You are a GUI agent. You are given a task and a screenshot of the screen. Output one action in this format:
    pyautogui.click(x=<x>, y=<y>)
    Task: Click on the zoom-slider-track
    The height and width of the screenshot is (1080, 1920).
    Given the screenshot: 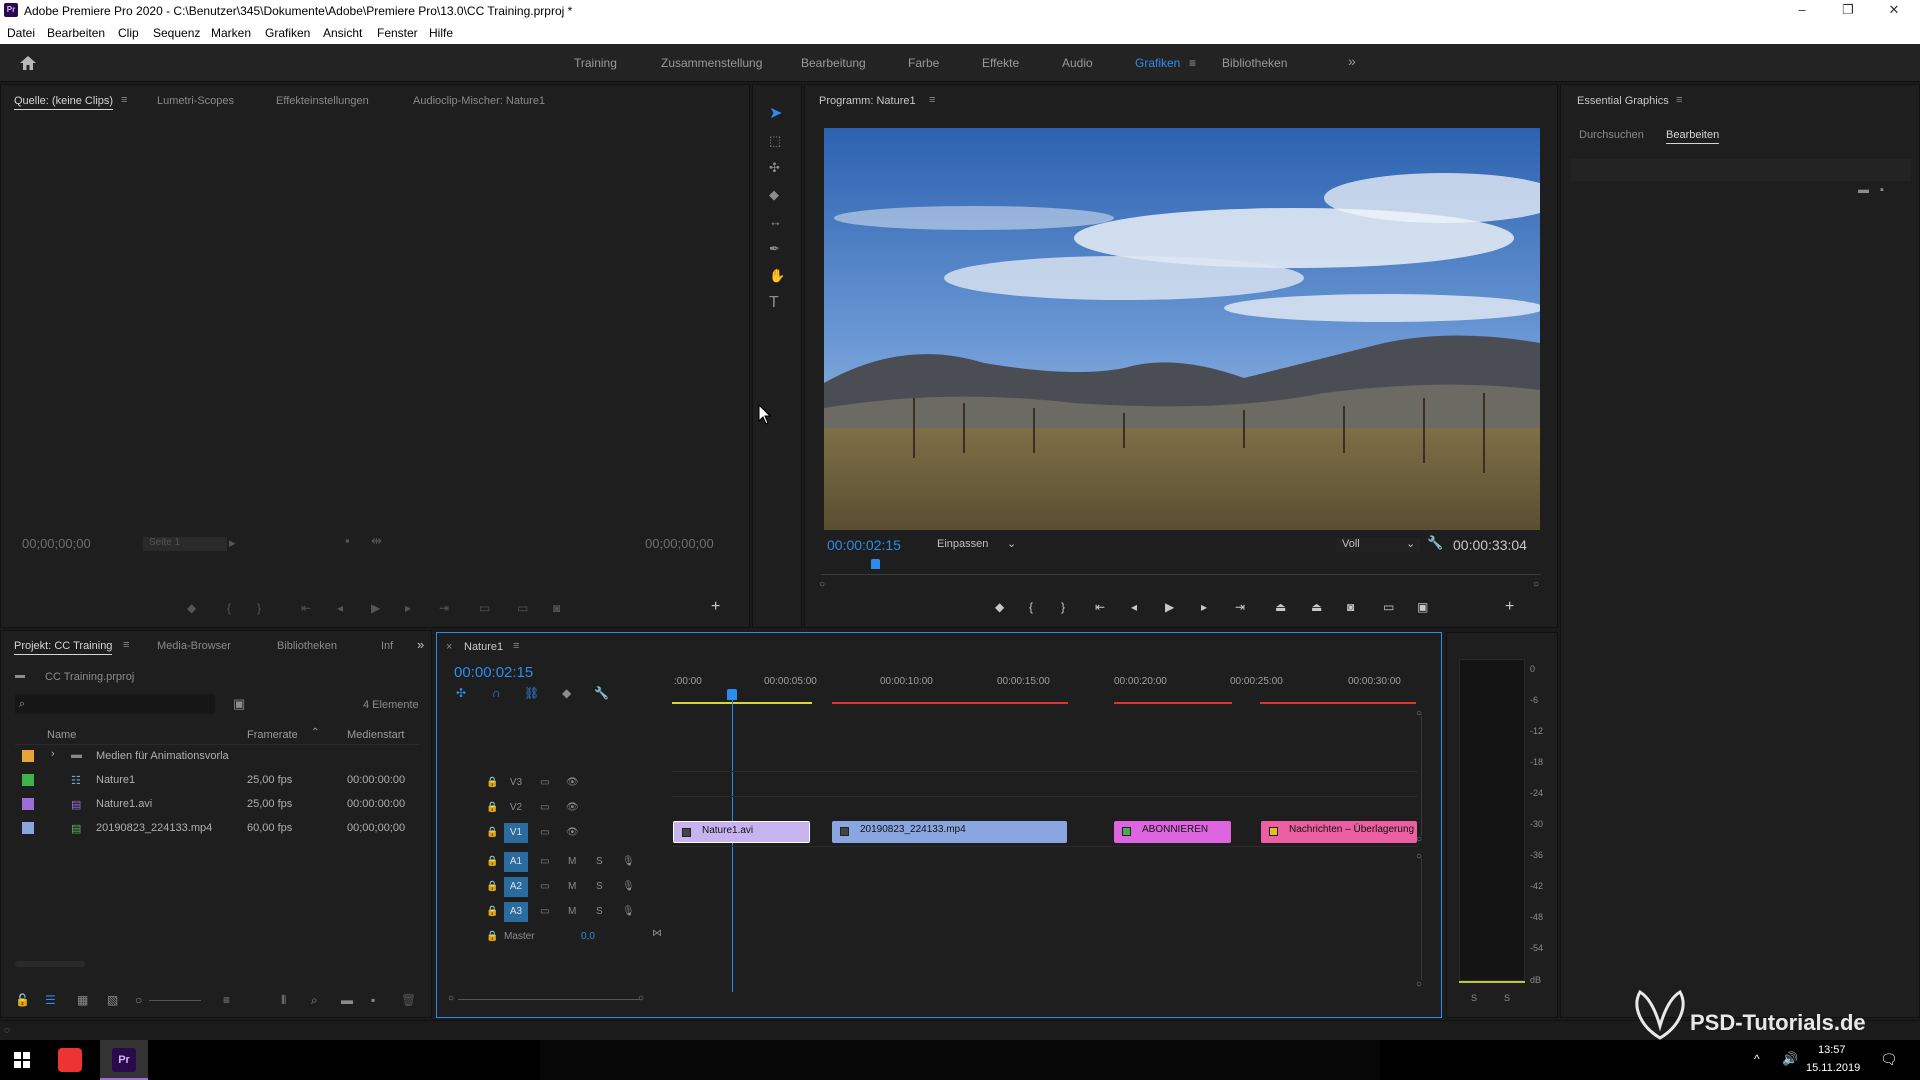 What is the action you would take?
    pyautogui.click(x=175, y=1000)
    